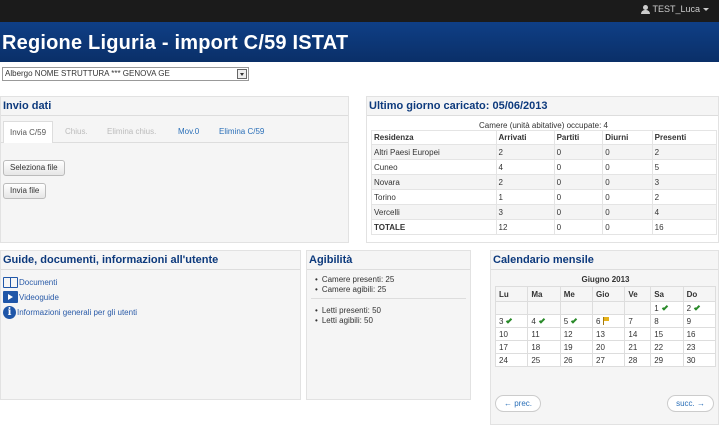 Image resolution: width=719 pixels, height=431 pixels. I want to click on invio-dati-title: Invio dati, so click(174, 106).